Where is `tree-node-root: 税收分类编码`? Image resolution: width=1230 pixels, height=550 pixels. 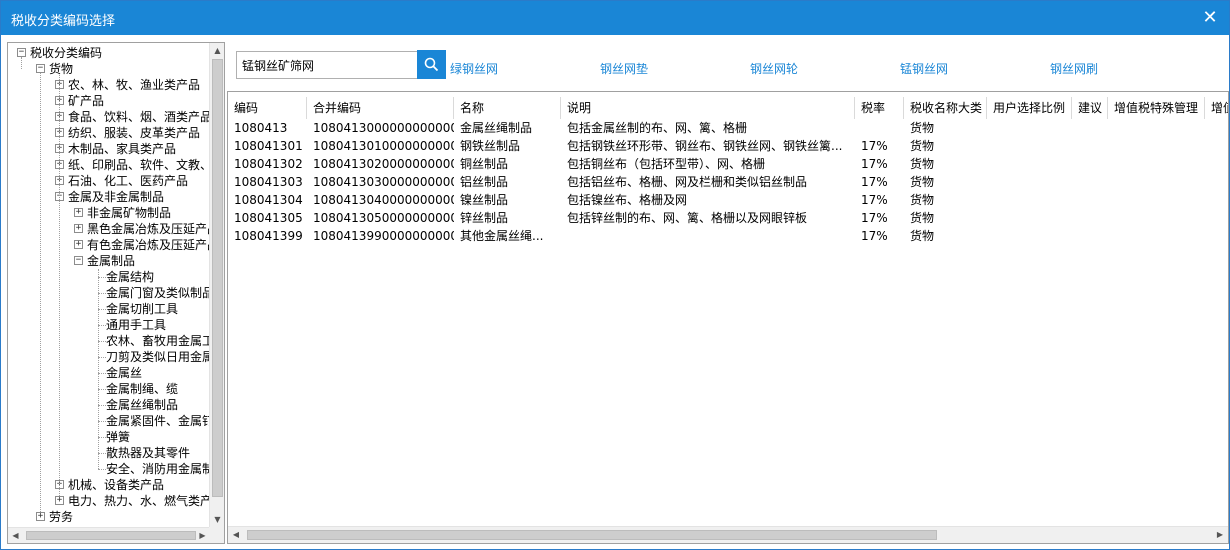 tree-node-root: 税收分类编码 is located at coordinates (66, 53).